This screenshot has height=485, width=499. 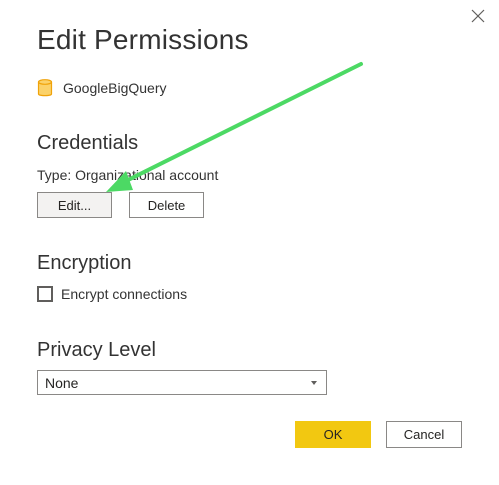 I want to click on cancel-button: Cancel, so click(x=424, y=434).